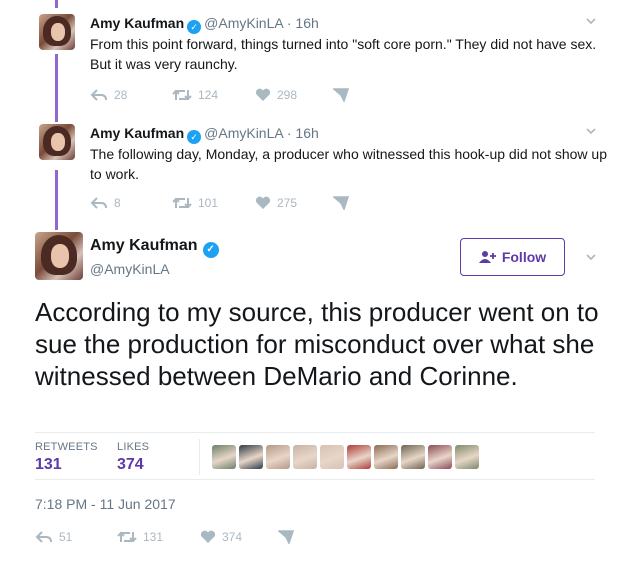  Describe the element at coordinates (524, 257) in the screenshot. I see `follow-label: Follow` at that location.